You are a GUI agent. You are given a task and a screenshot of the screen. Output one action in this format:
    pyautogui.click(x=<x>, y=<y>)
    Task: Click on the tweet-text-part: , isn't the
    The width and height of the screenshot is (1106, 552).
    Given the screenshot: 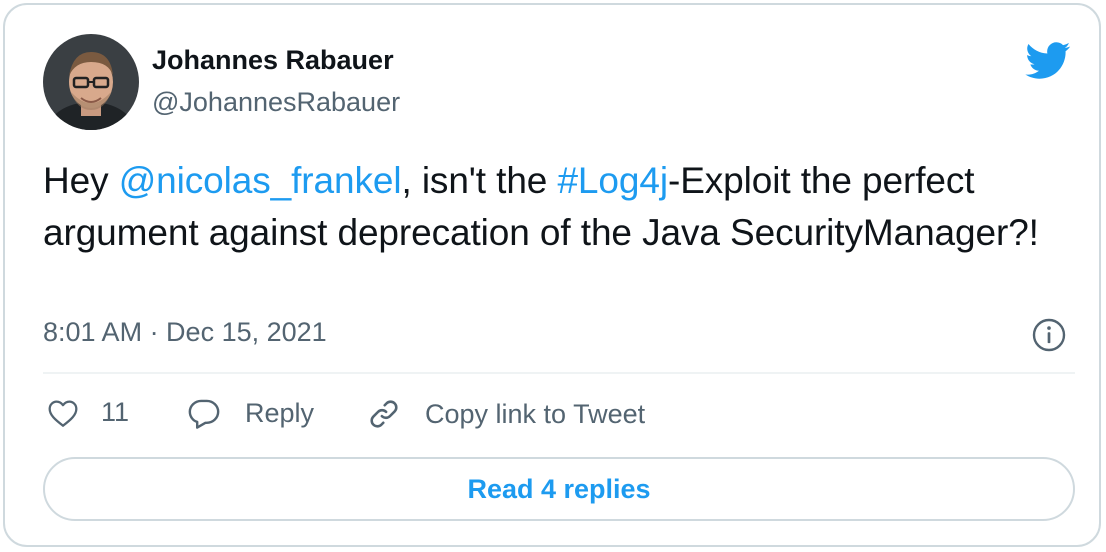 What is the action you would take?
    pyautogui.click(x=479, y=180)
    